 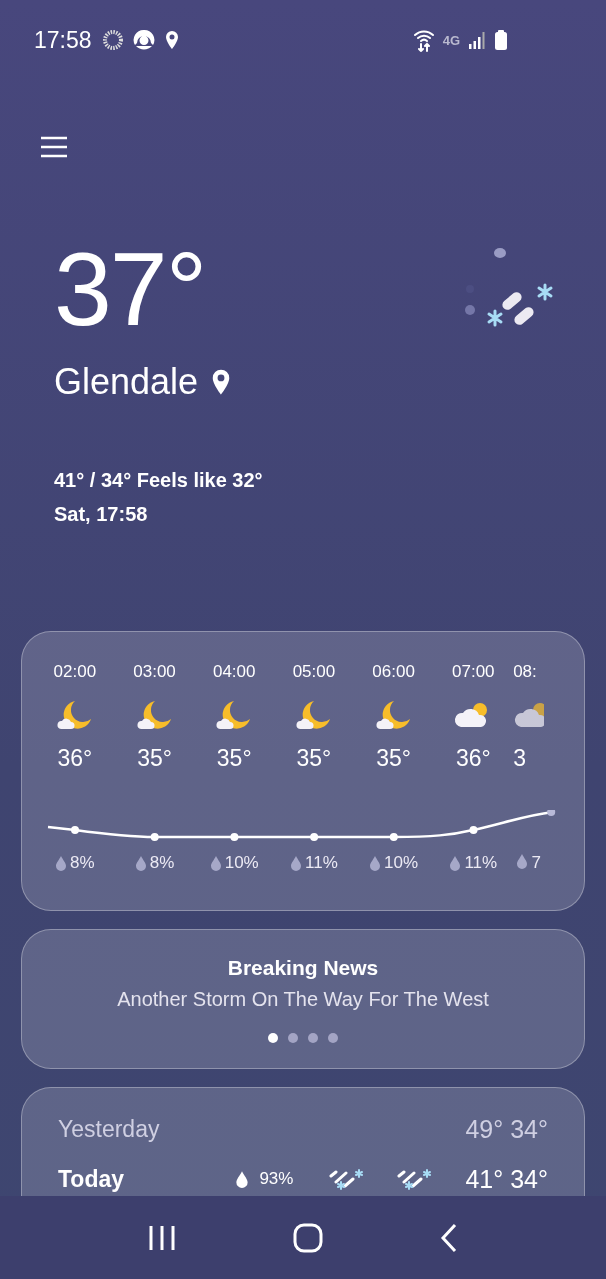 What do you see at coordinates (126, 382) in the screenshot?
I see `location-name: Glendale` at bounding box center [126, 382].